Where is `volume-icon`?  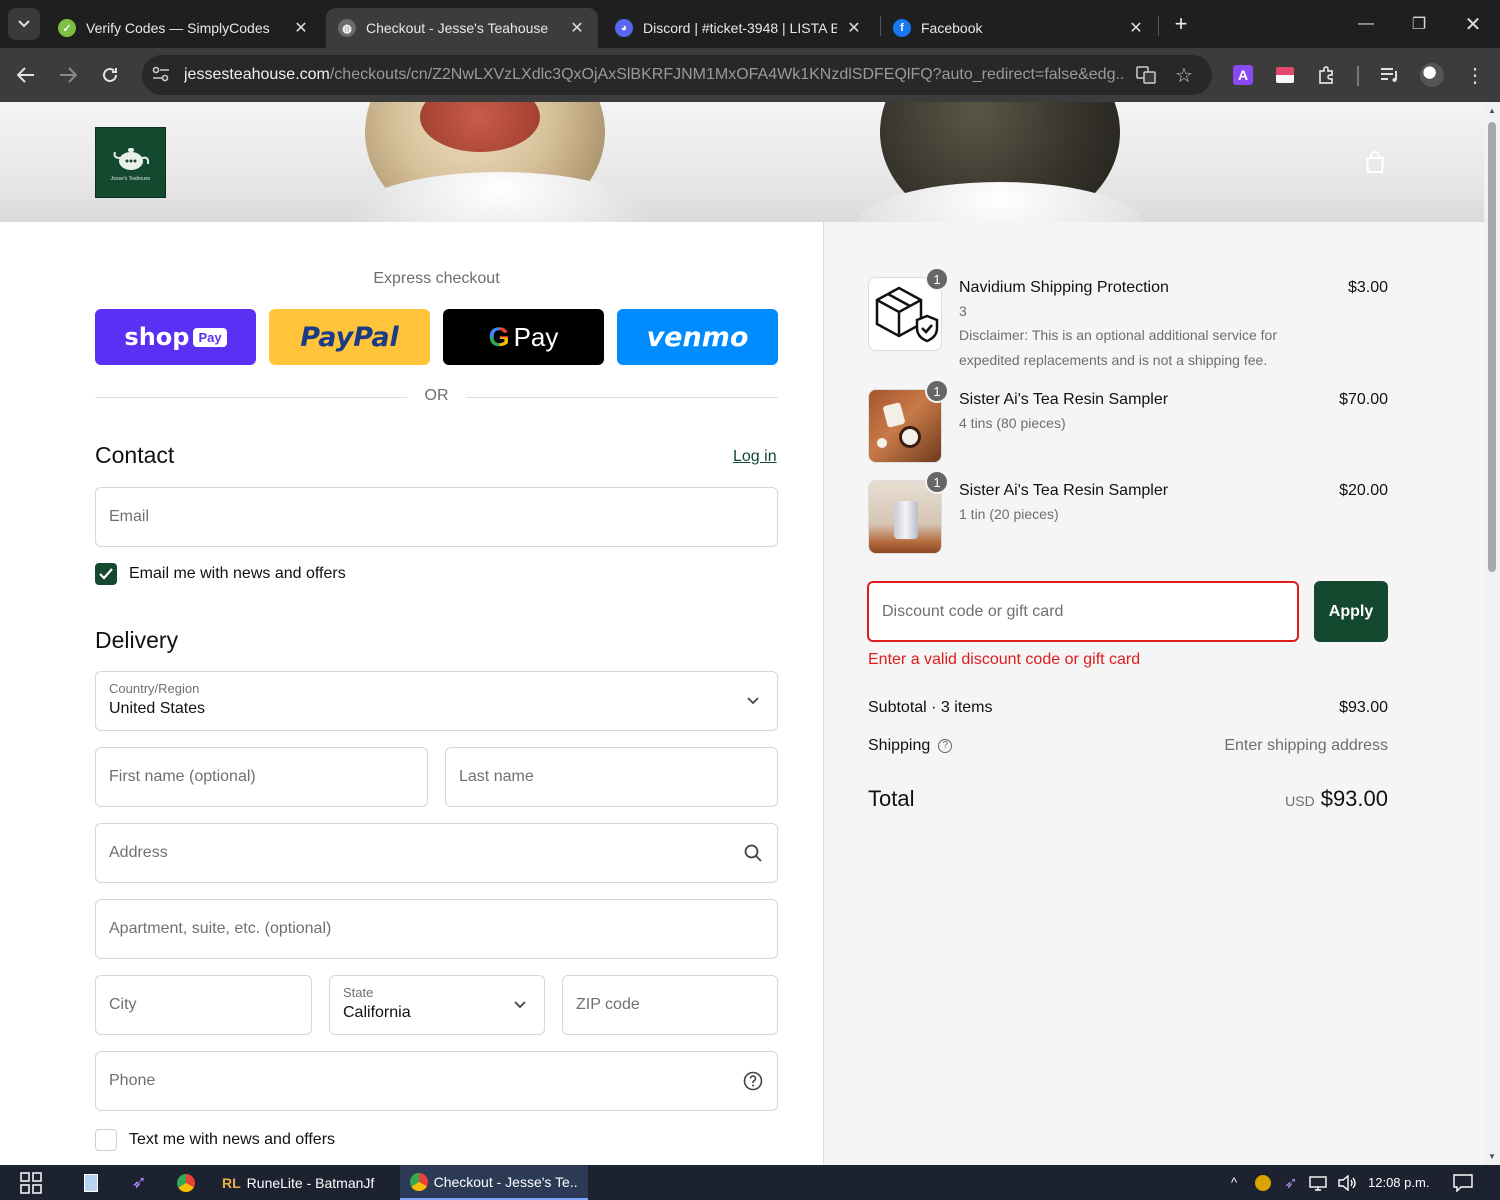 volume-icon is located at coordinates (1347, 1182).